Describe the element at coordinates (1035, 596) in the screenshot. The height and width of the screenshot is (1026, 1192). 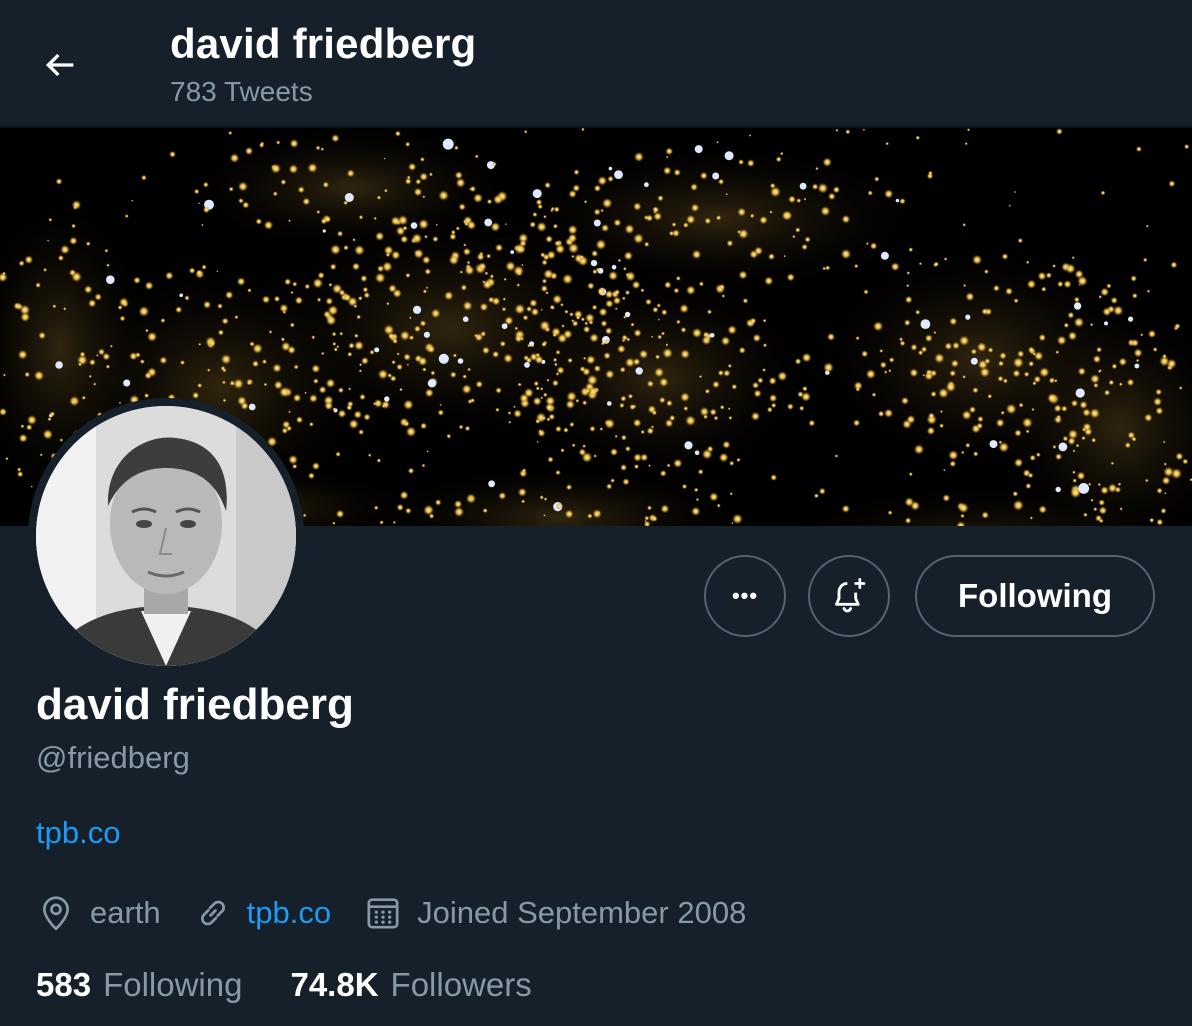
I see `following-button: Following` at that location.